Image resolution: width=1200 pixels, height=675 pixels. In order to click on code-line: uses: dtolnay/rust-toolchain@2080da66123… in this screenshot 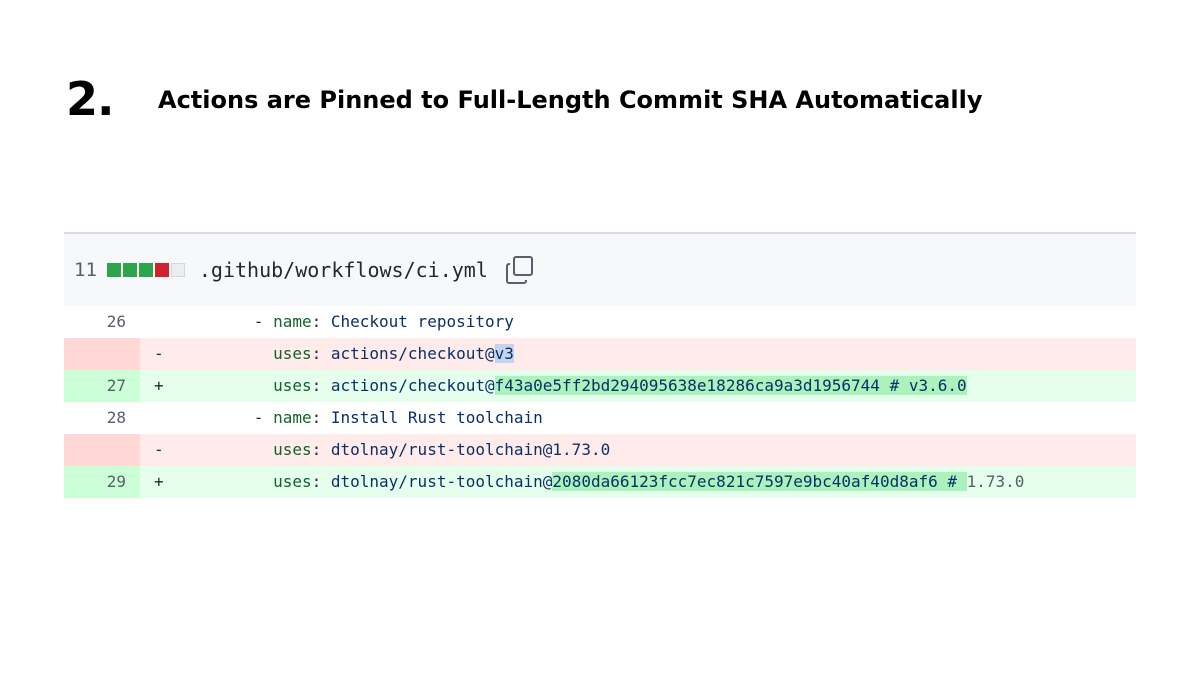, I will do `click(666, 482)`.